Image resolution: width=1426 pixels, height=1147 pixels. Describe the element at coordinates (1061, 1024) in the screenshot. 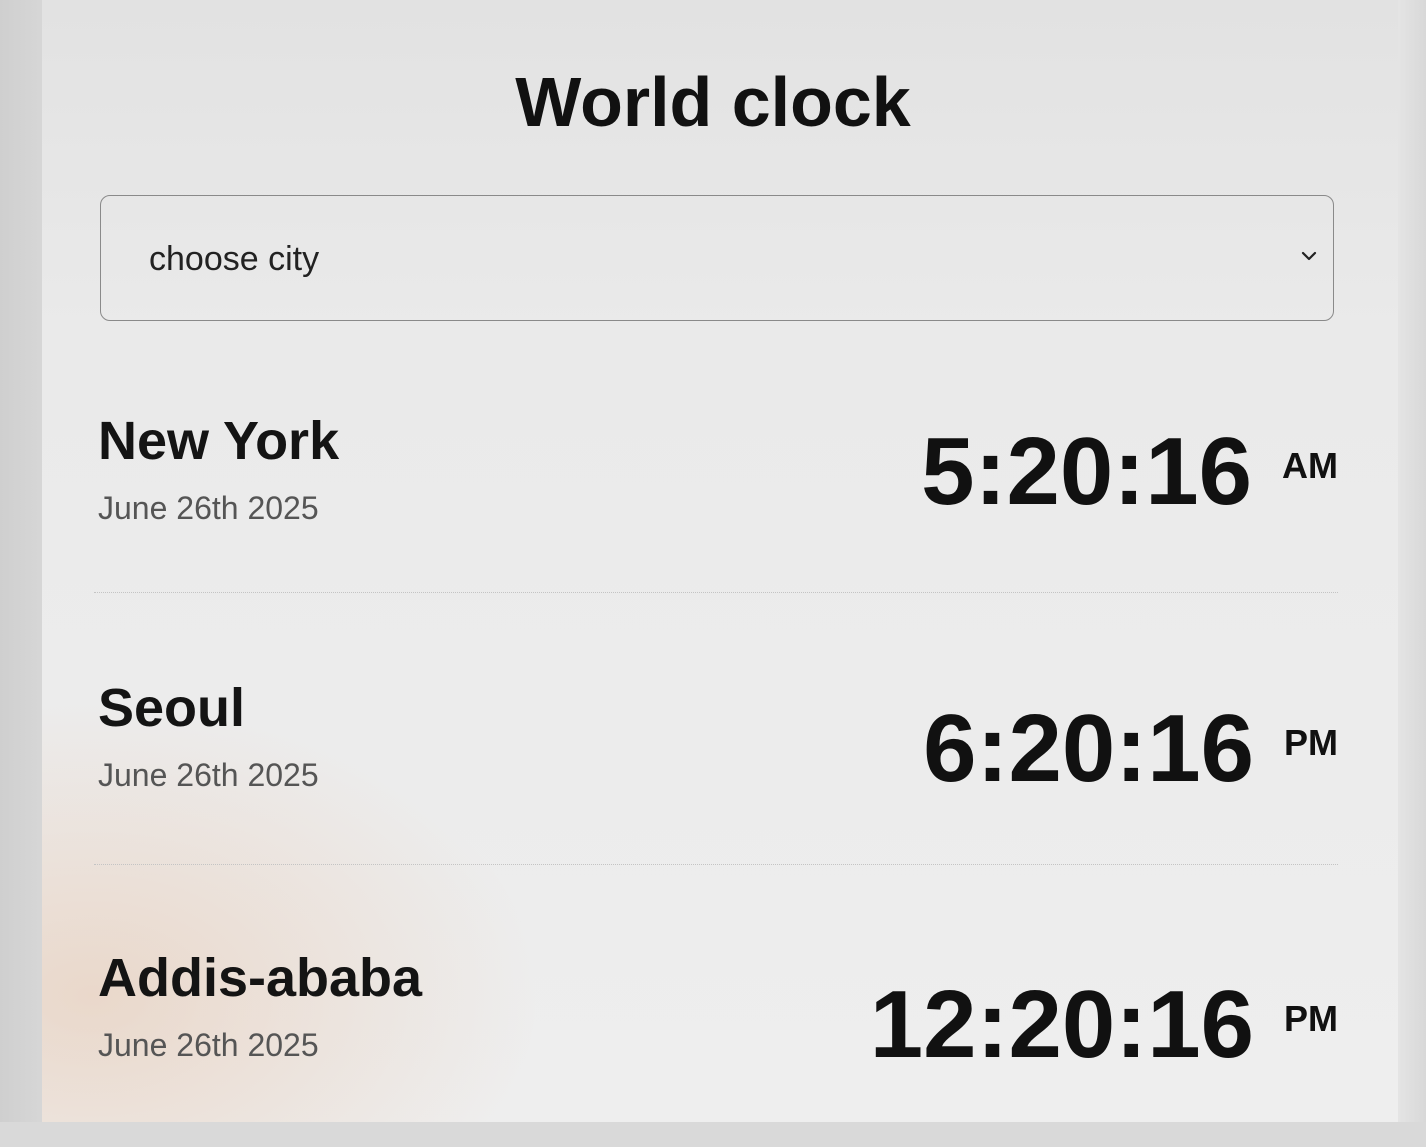

I see `time-value: 12:20:16` at that location.